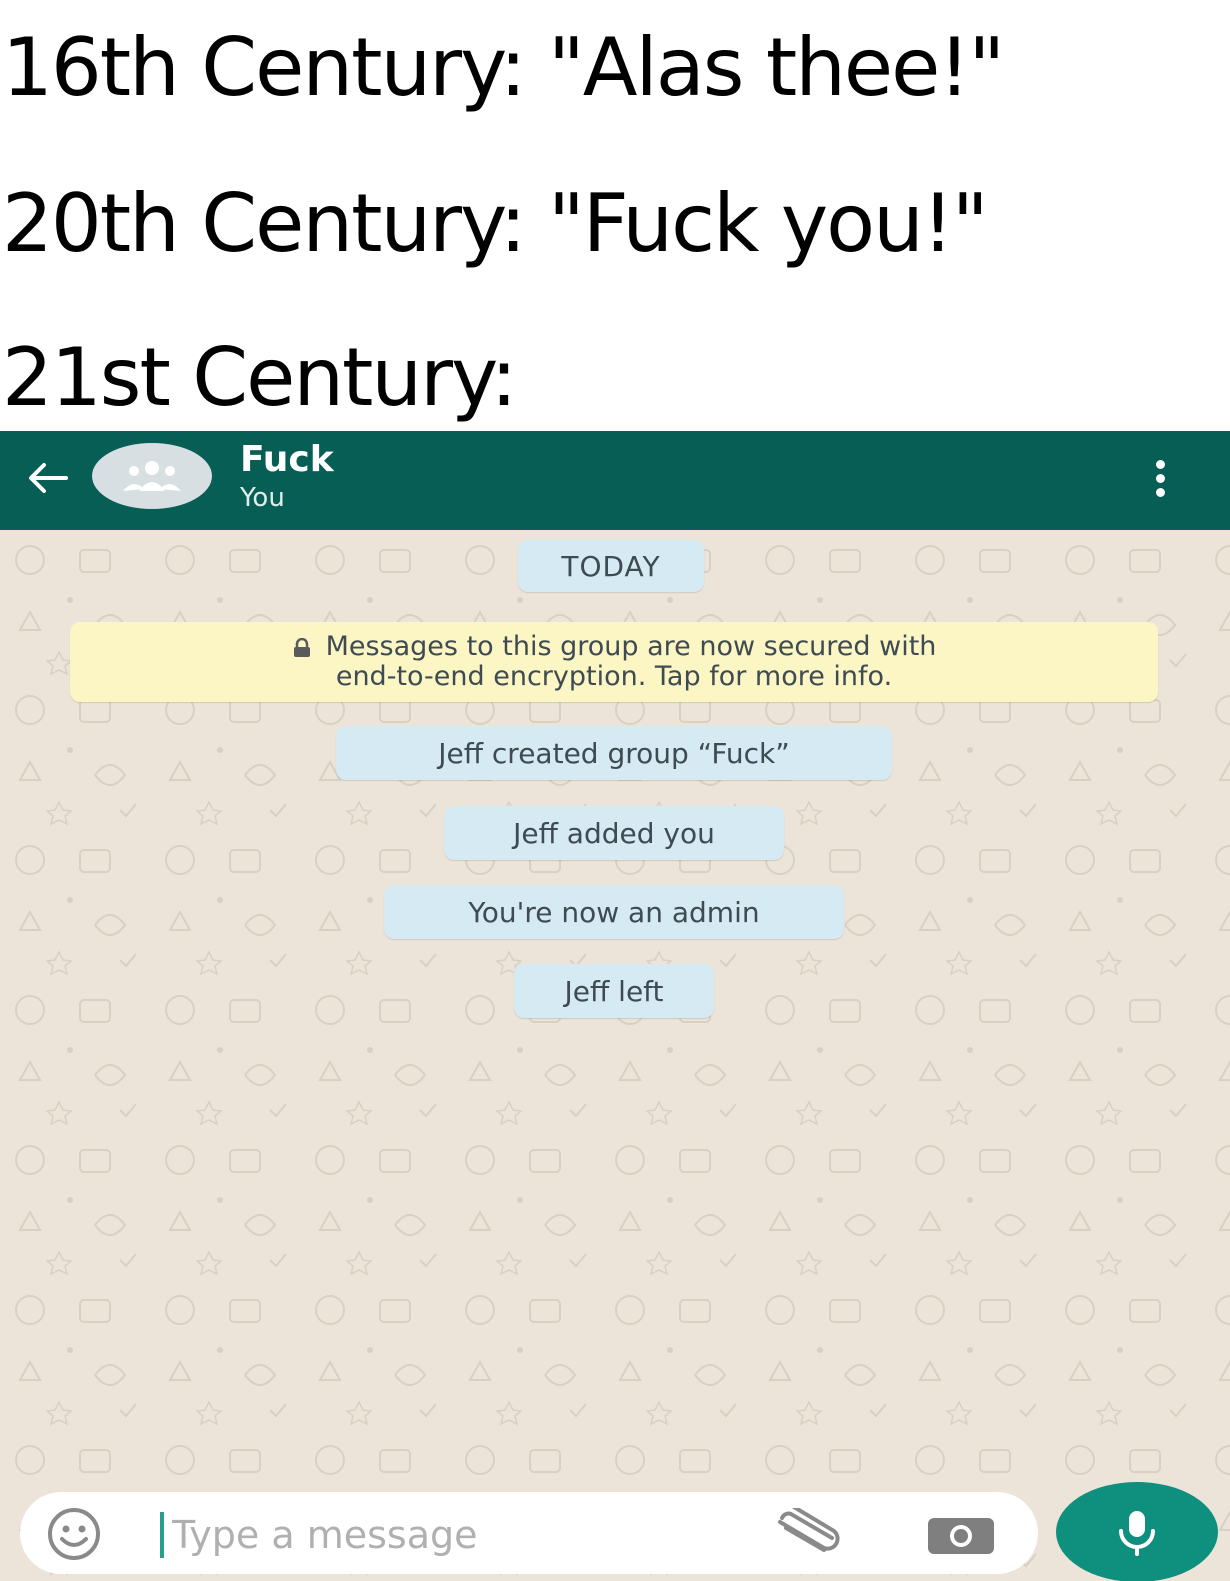  I want to click on caption-line-20th-century: 20th Century: "Fuck you!", so click(495, 223).